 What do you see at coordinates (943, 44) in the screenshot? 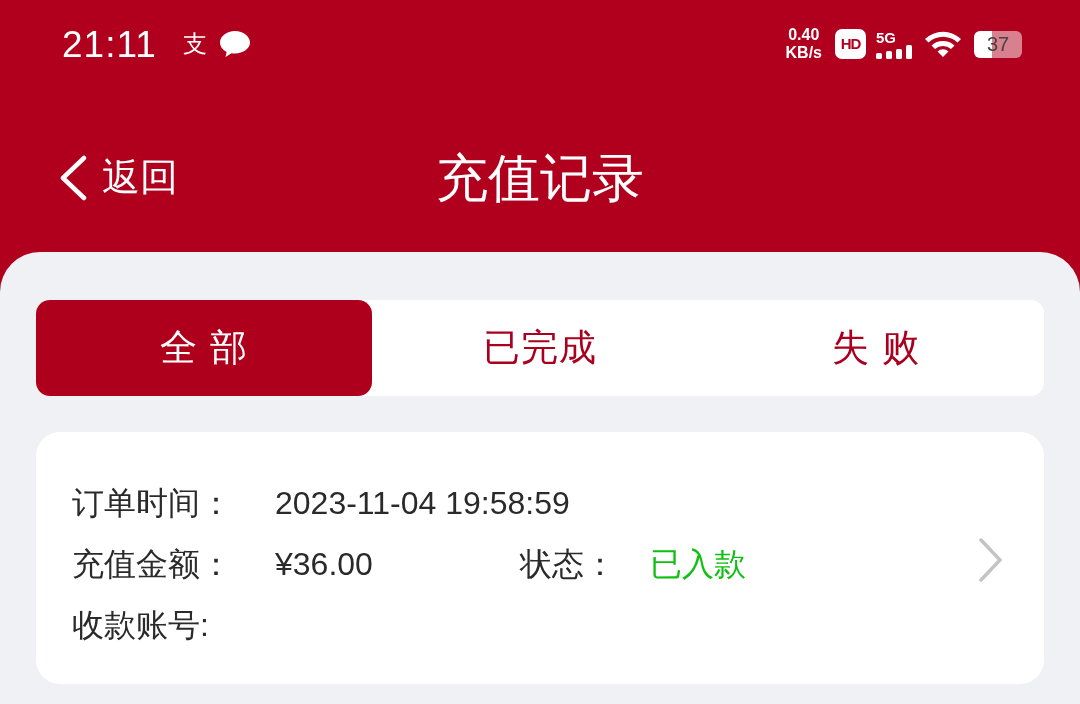
I see `wifi-icon` at bounding box center [943, 44].